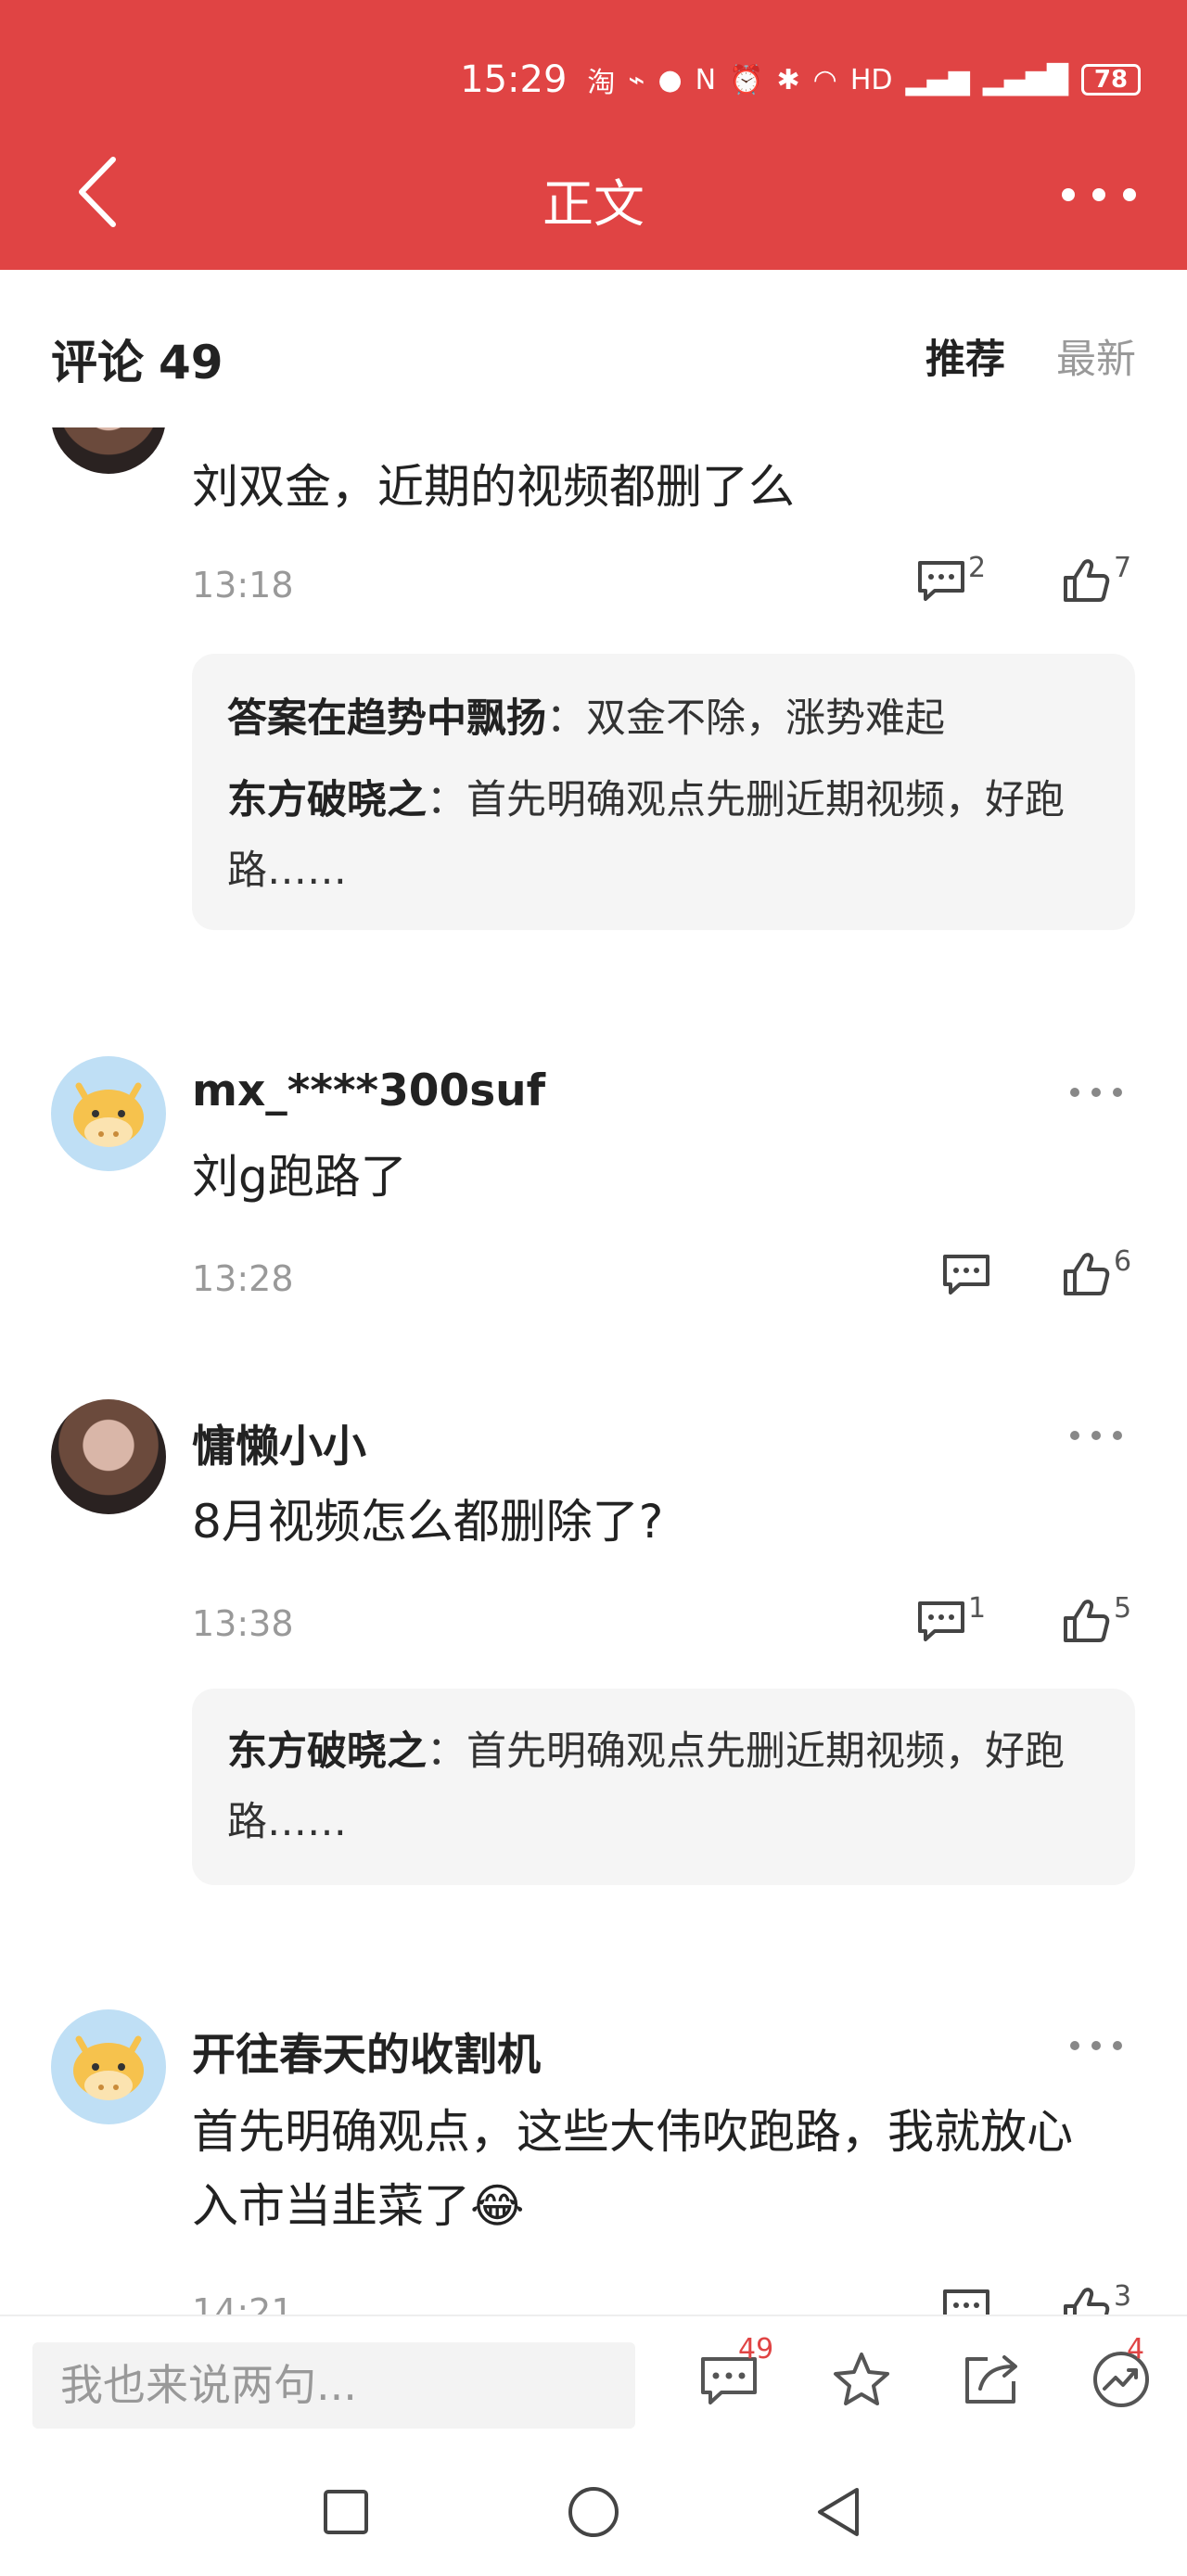  I want to click on bottom-action-bar: 我也来说两句... 49 4, so click(593, 2382).